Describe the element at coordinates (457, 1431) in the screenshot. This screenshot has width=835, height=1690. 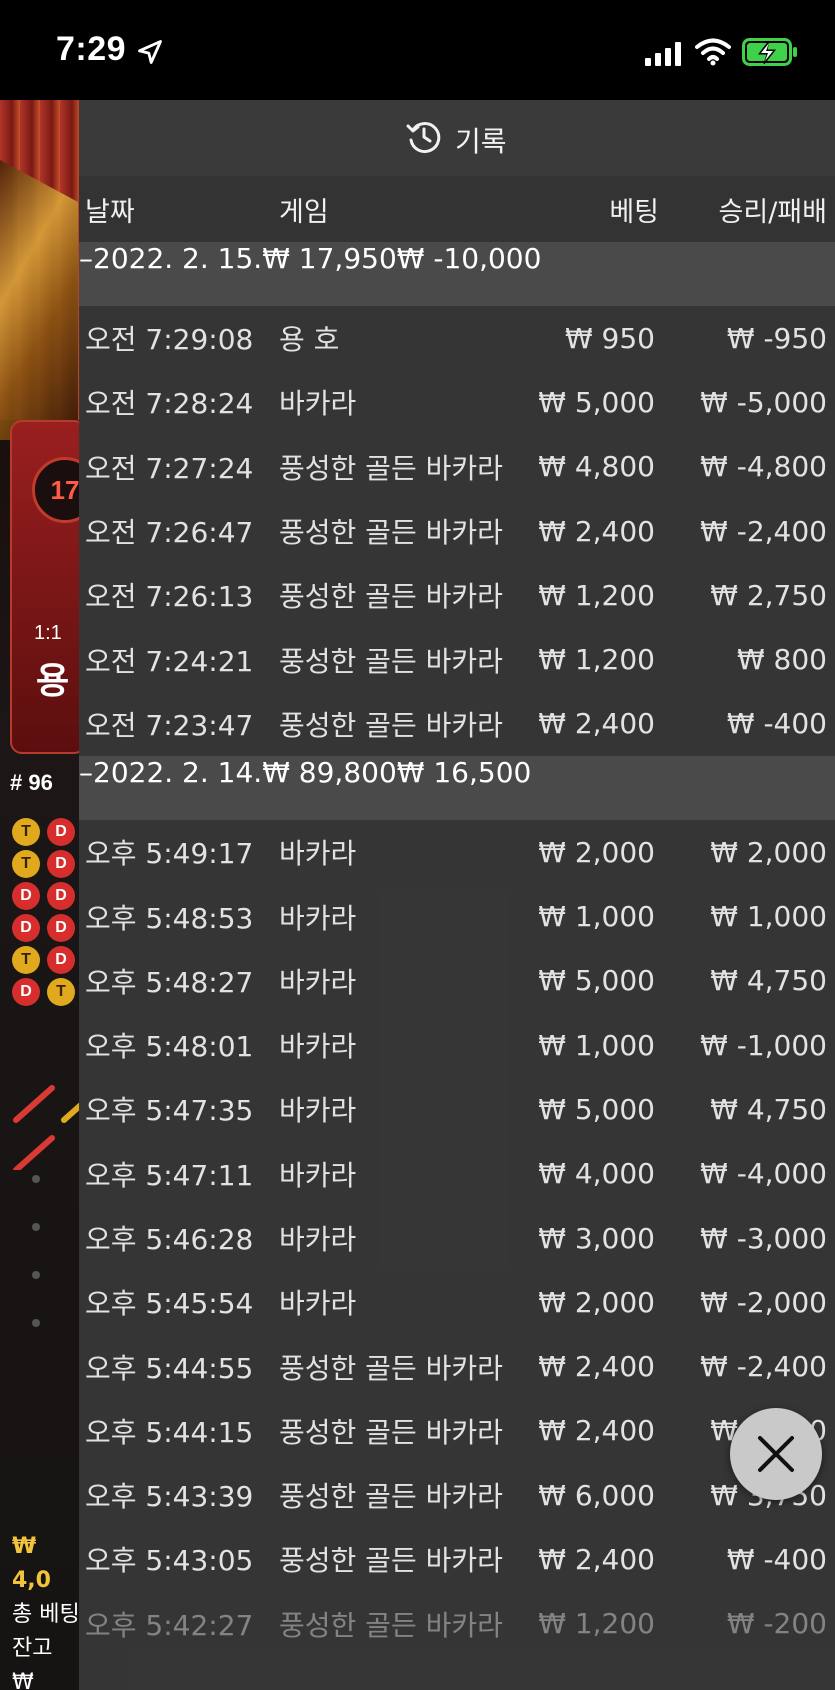
I see `history-row: 오후 5:44:15풍성한 골든 바카라₩ 2,400₩ 1,200` at that location.